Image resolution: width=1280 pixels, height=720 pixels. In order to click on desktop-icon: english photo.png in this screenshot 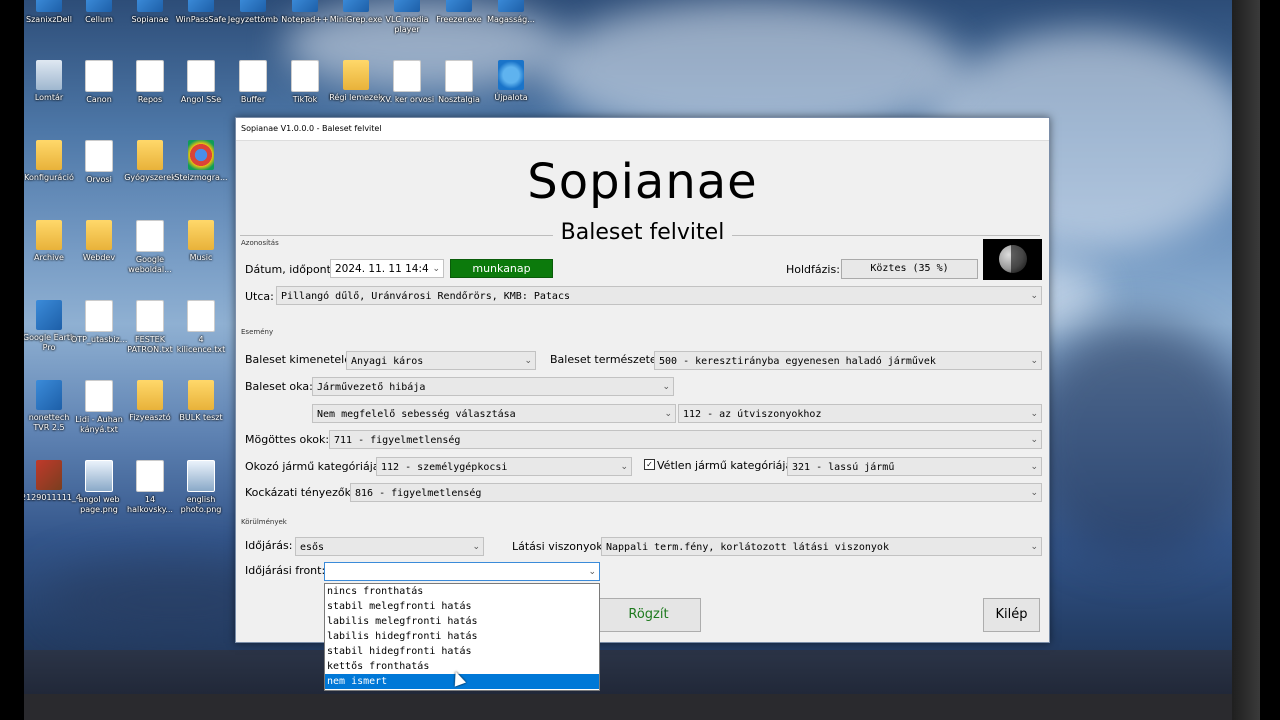, I will do `click(201, 487)`.